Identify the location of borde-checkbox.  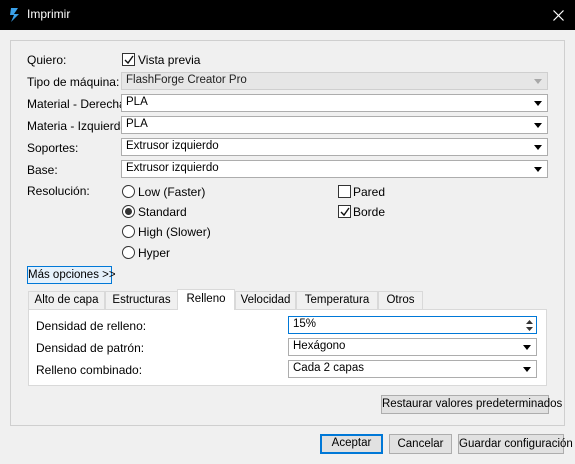
(344, 211).